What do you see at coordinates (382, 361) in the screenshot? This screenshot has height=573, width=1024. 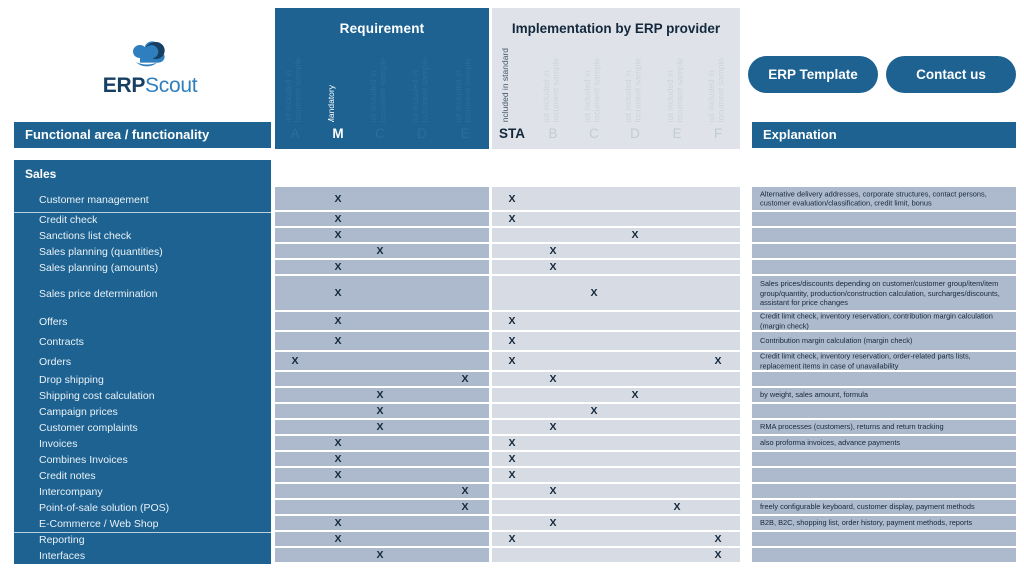 I see `requirement-cell-row-9: X` at bounding box center [382, 361].